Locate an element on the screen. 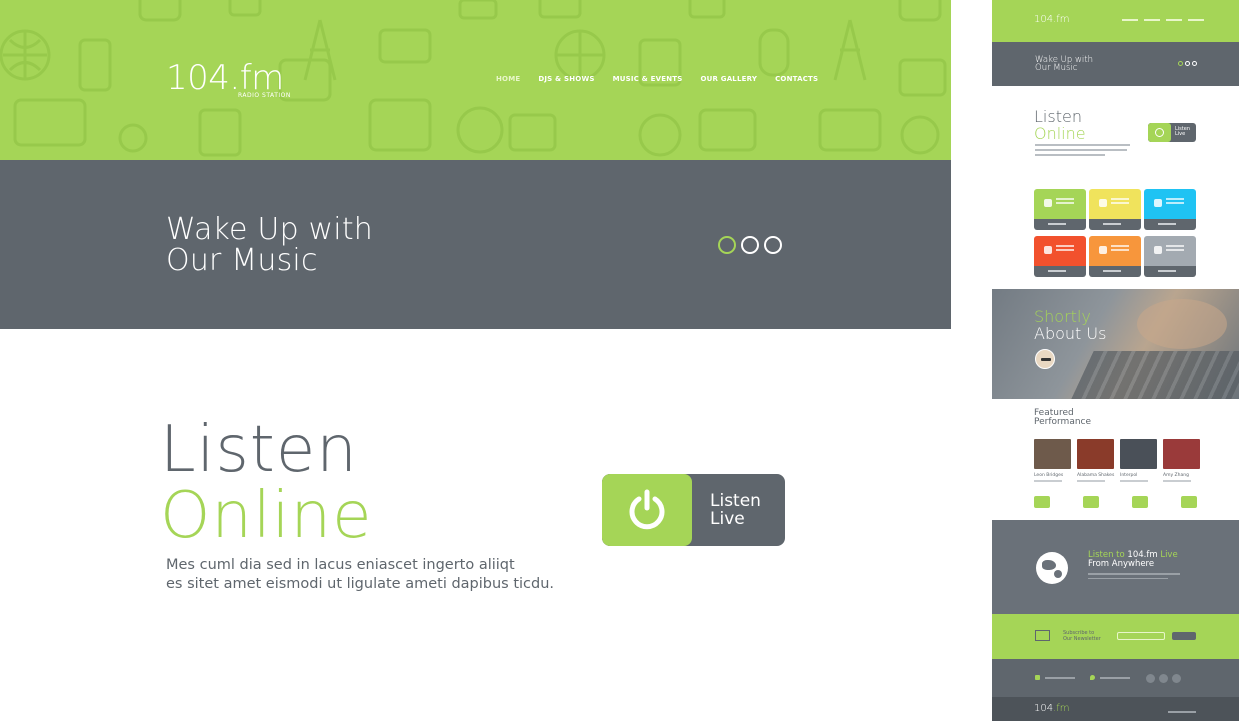 The image size is (1239, 721). thumb-subscribe-text: Subscribe to Our Newsletter is located at coordinates (1082, 636).